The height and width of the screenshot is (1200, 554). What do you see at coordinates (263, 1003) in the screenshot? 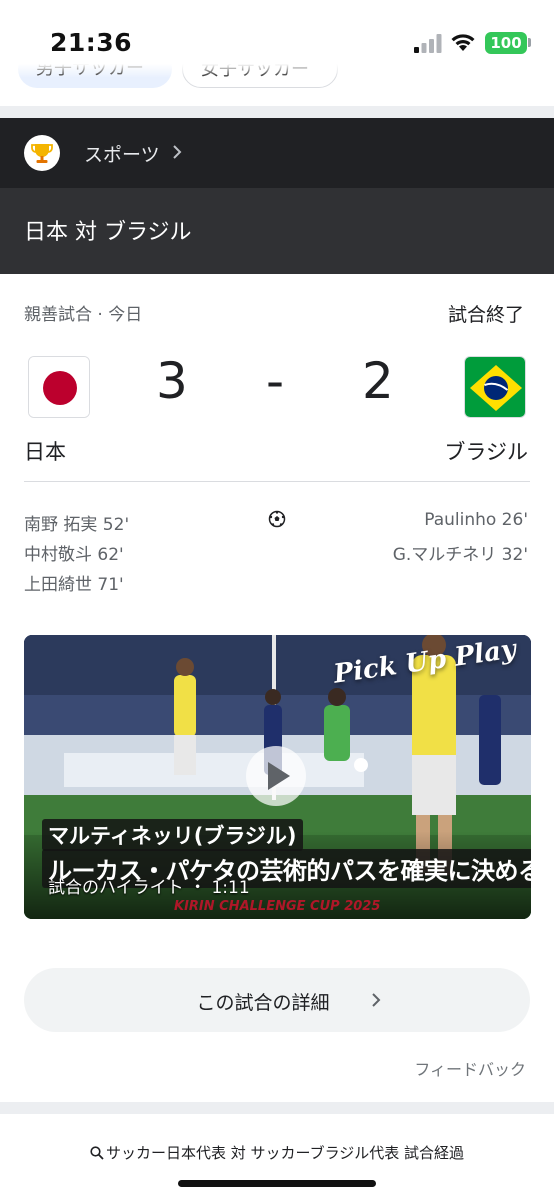
I see `match-details-label: この試合の詳細` at bounding box center [263, 1003].